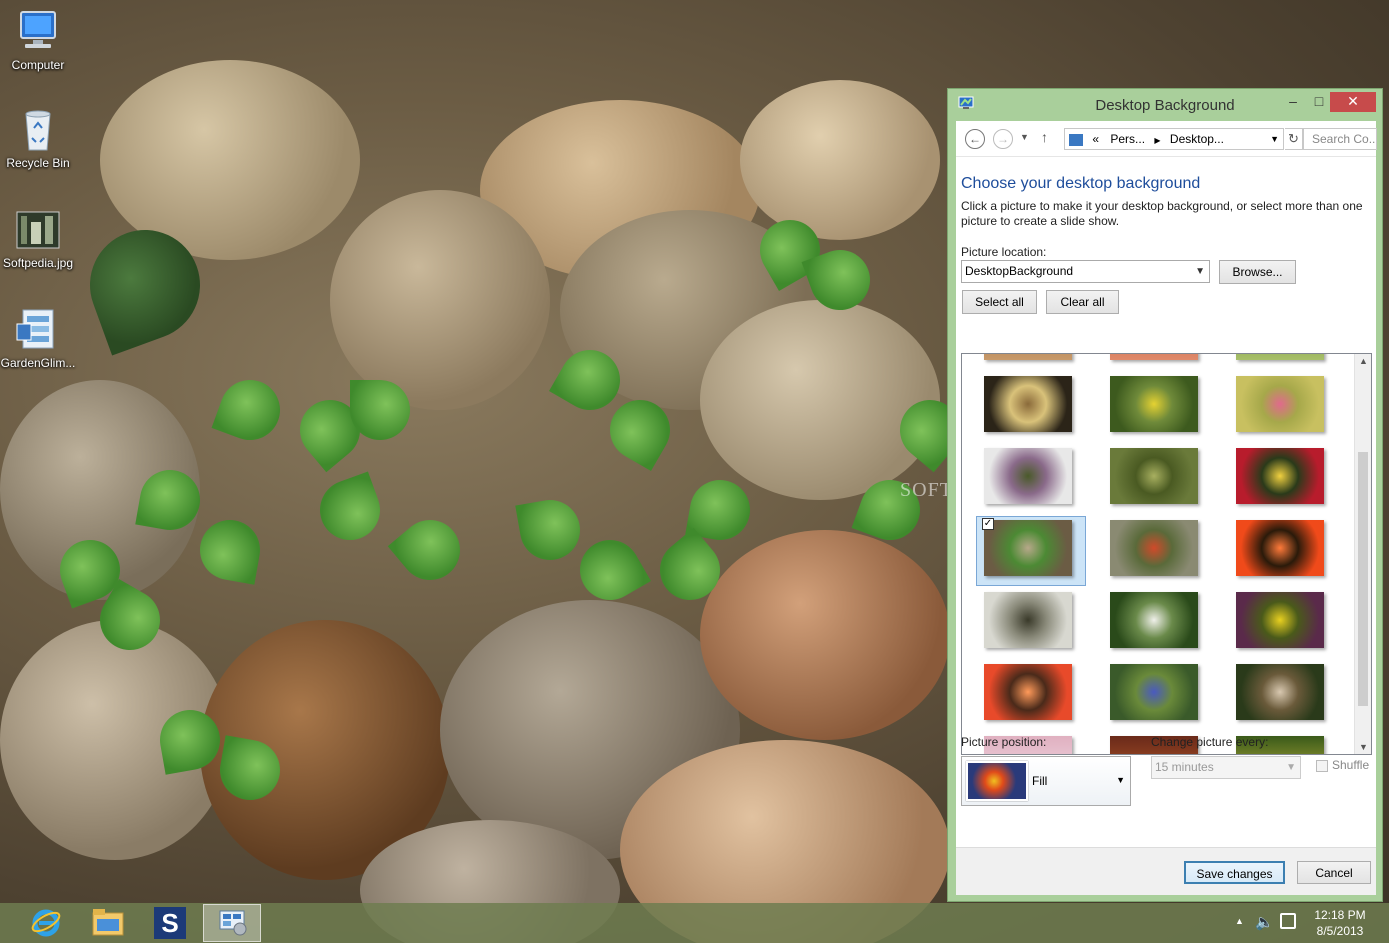  I want to click on refresh-button: ↻, so click(1294, 139).